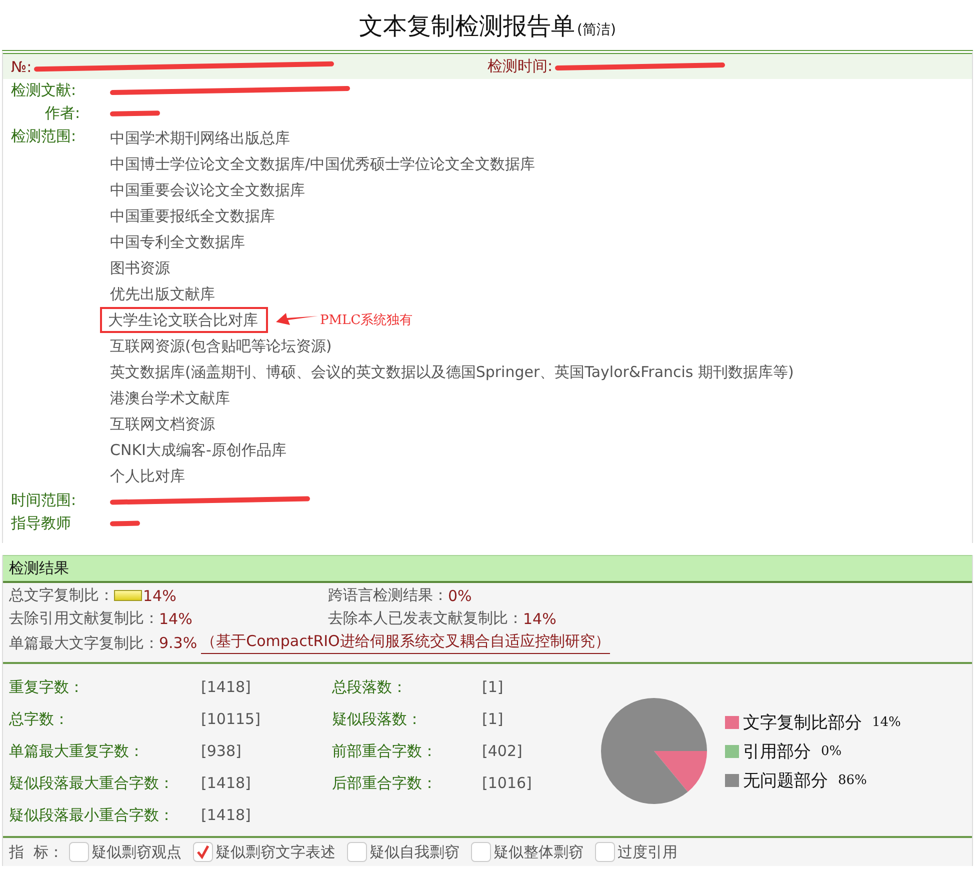 This screenshot has width=975, height=872. Describe the element at coordinates (177, 242) in the screenshot. I see `database-name: 中国专利全文数据库` at that location.